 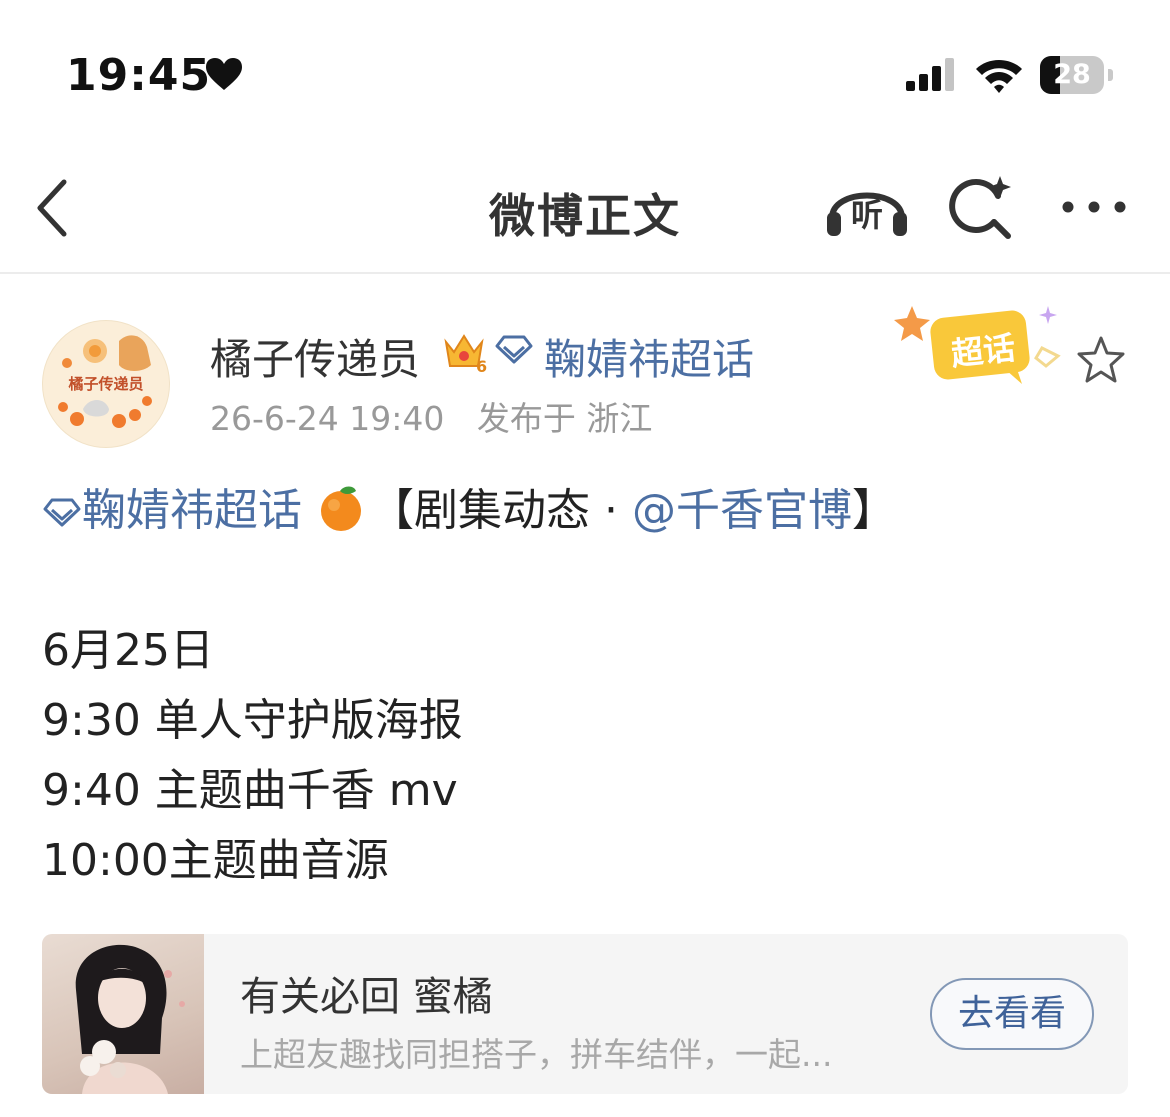 I want to click on more-icon, so click(x=1094, y=207).